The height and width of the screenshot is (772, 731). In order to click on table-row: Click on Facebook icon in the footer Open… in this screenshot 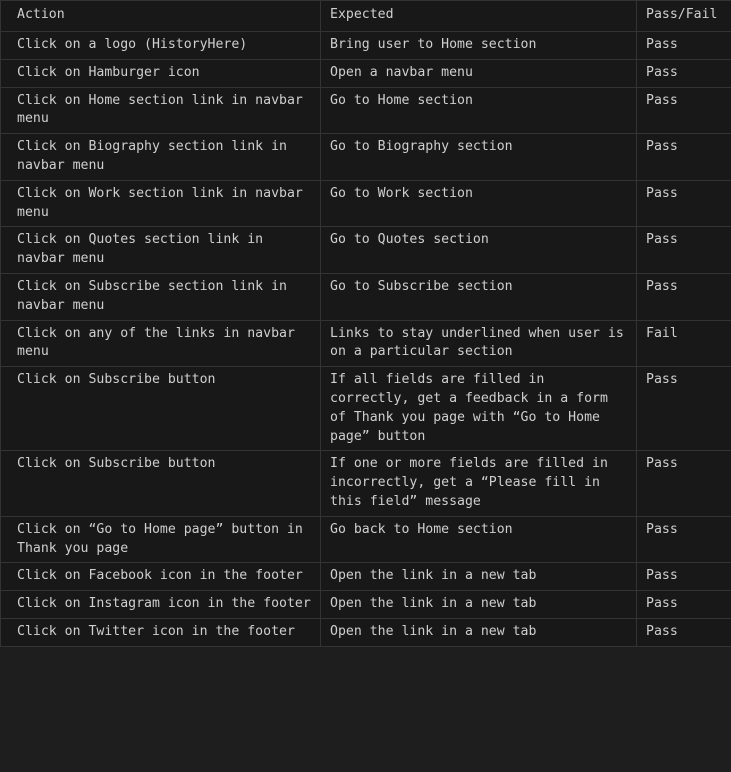, I will do `click(365, 577)`.